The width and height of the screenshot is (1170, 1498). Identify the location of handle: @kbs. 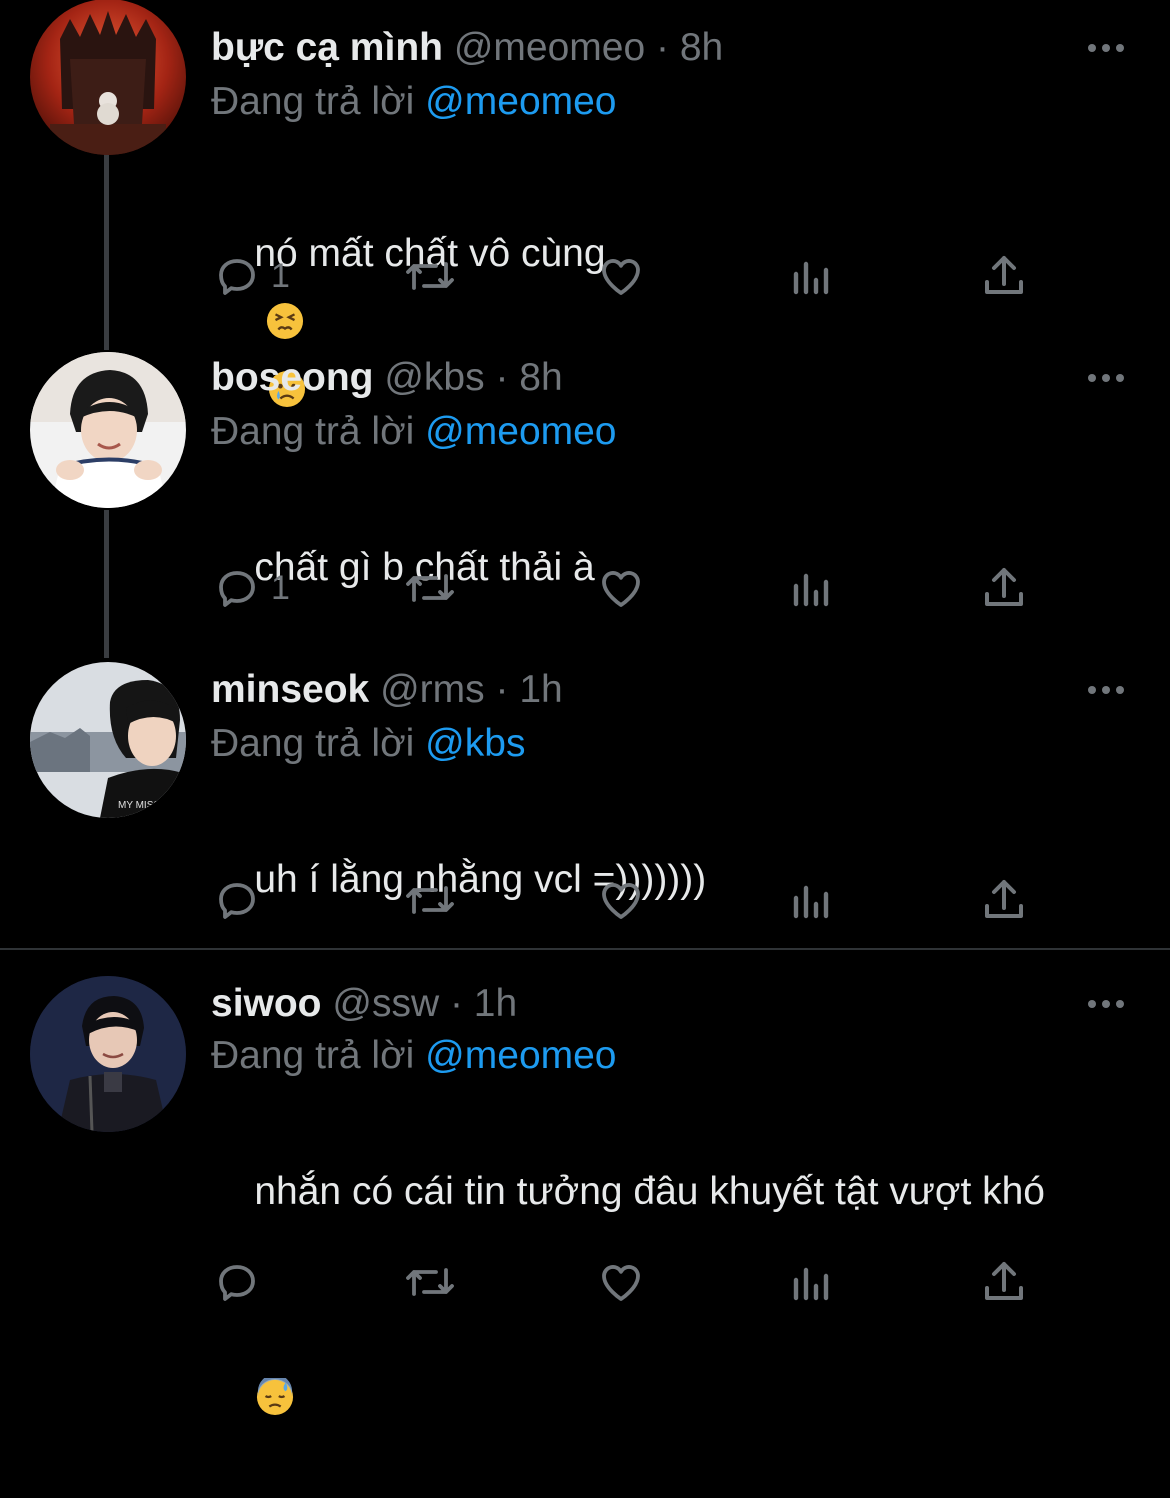
(434, 377).